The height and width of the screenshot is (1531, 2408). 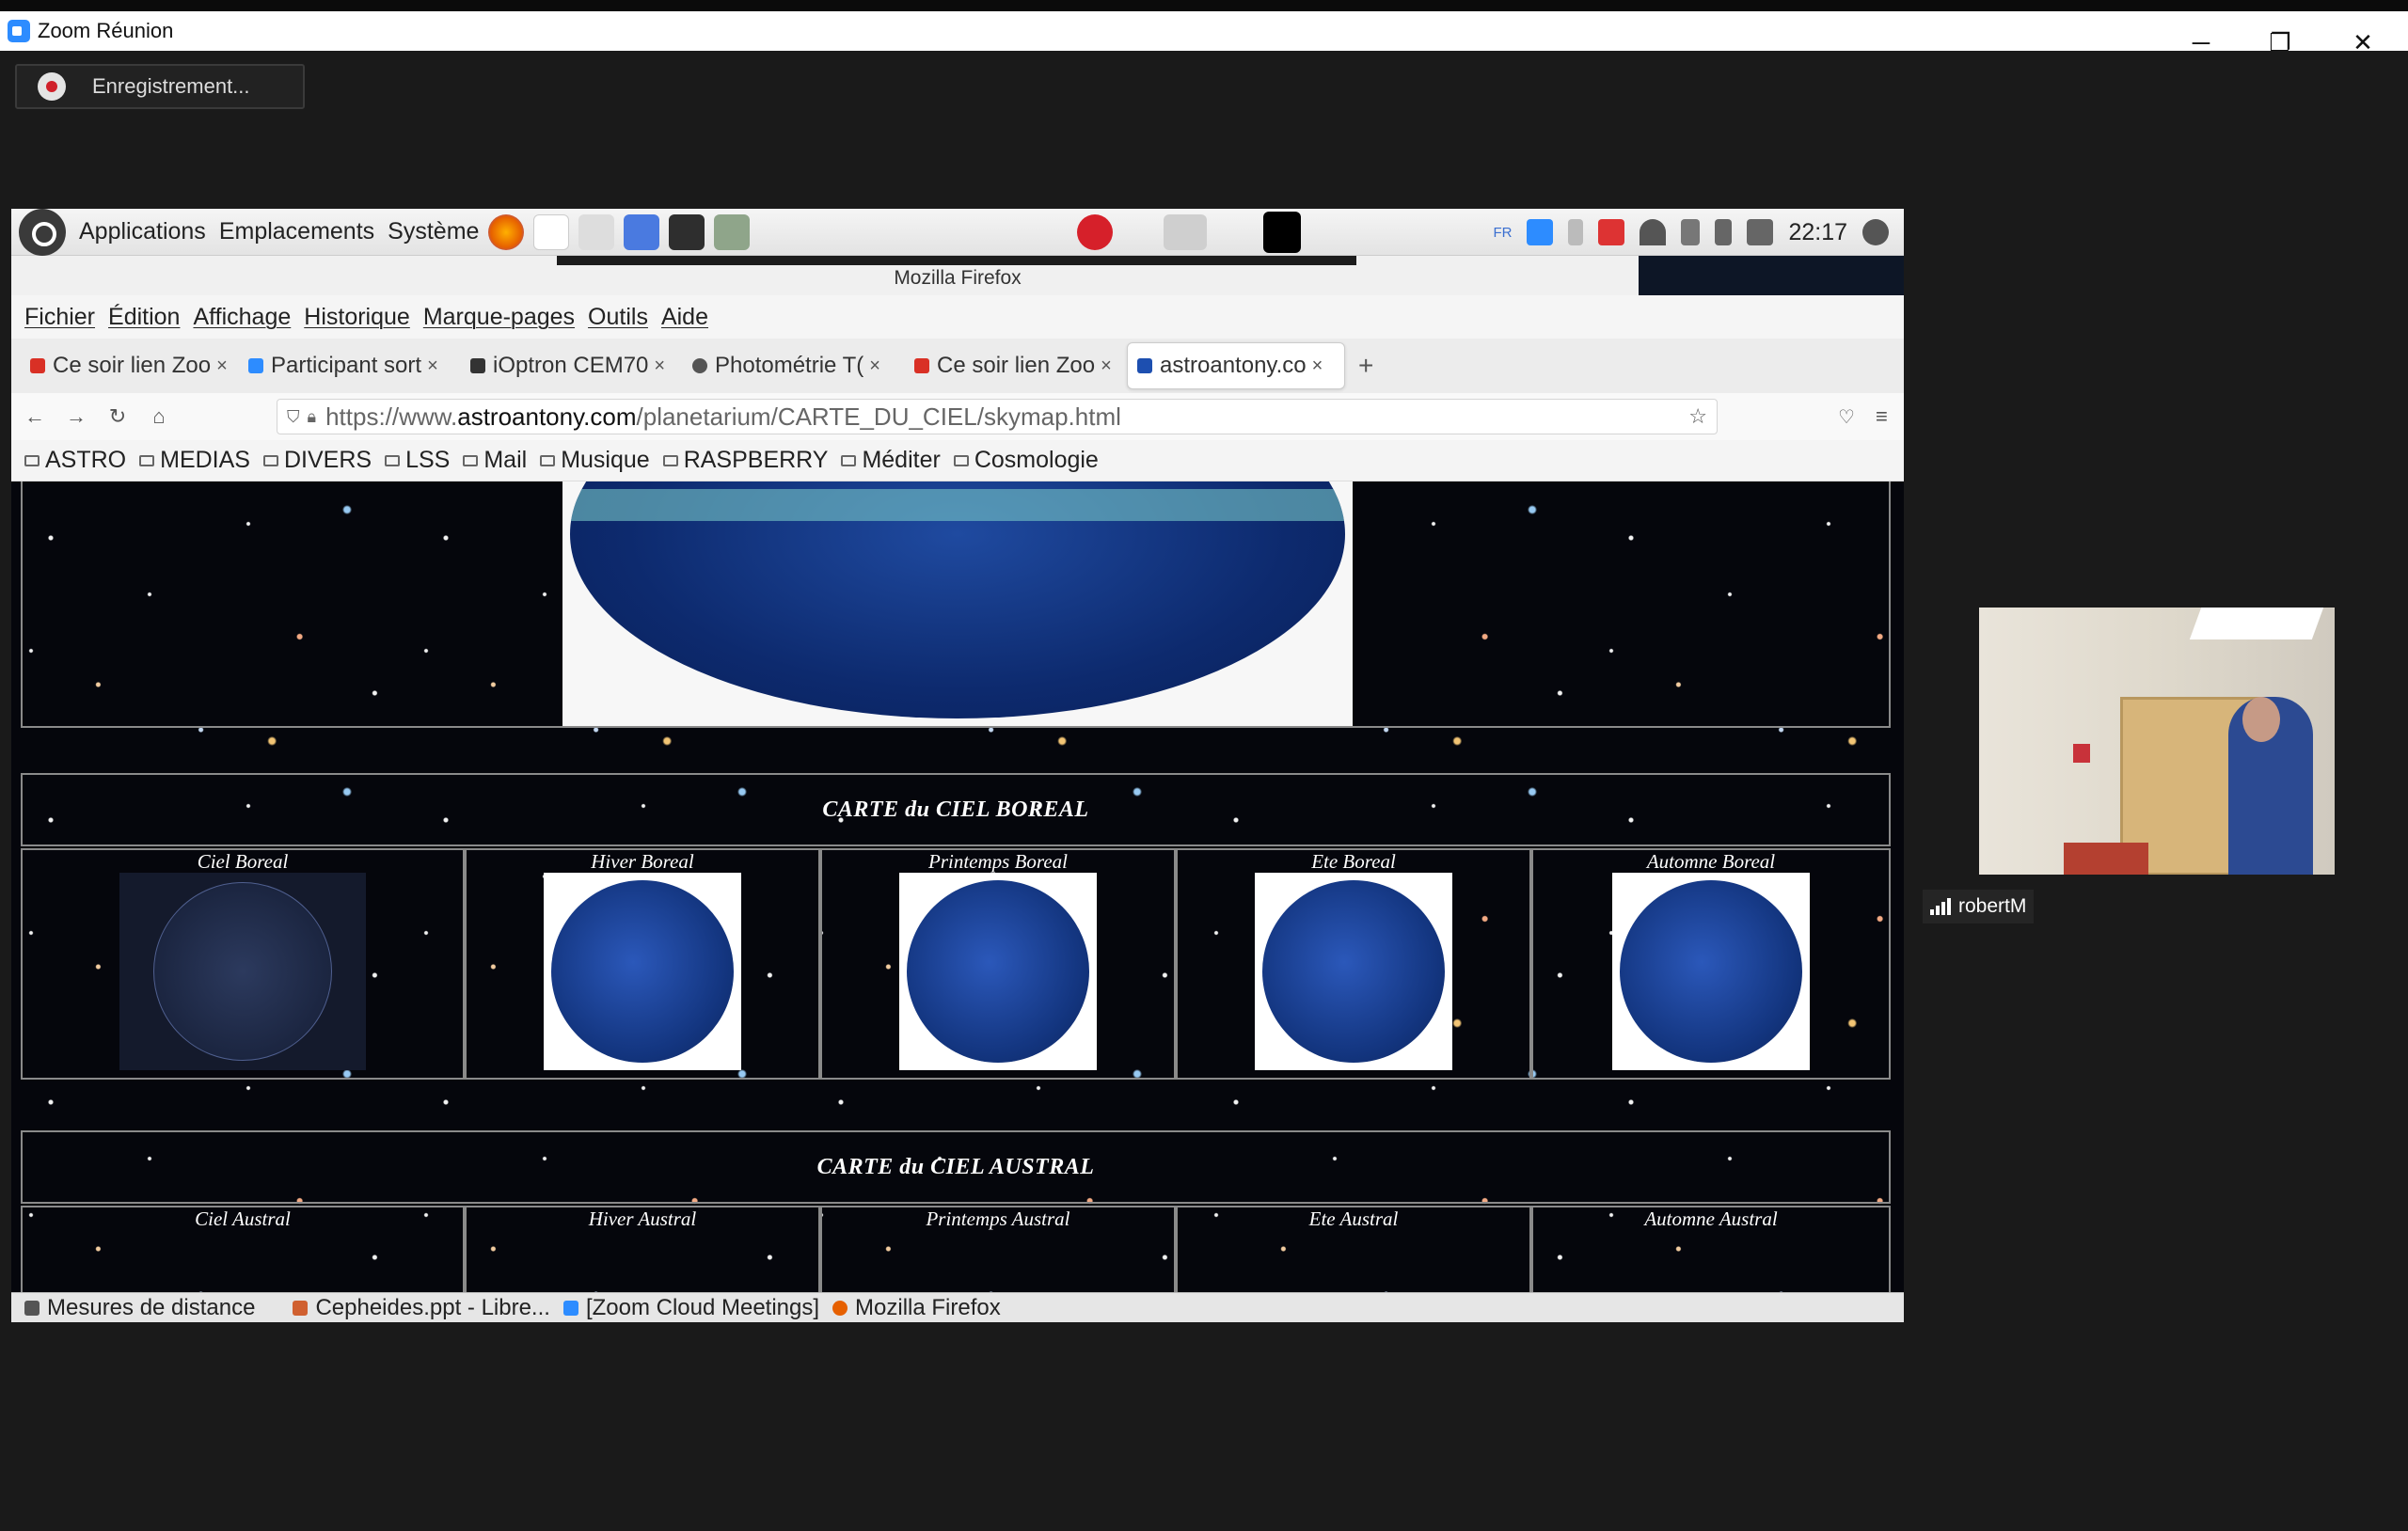 What do you see at coordinates (998, 861) in the screenshot?
I see `map-title: Printemps Boreal` at bounding box center [998, 861].